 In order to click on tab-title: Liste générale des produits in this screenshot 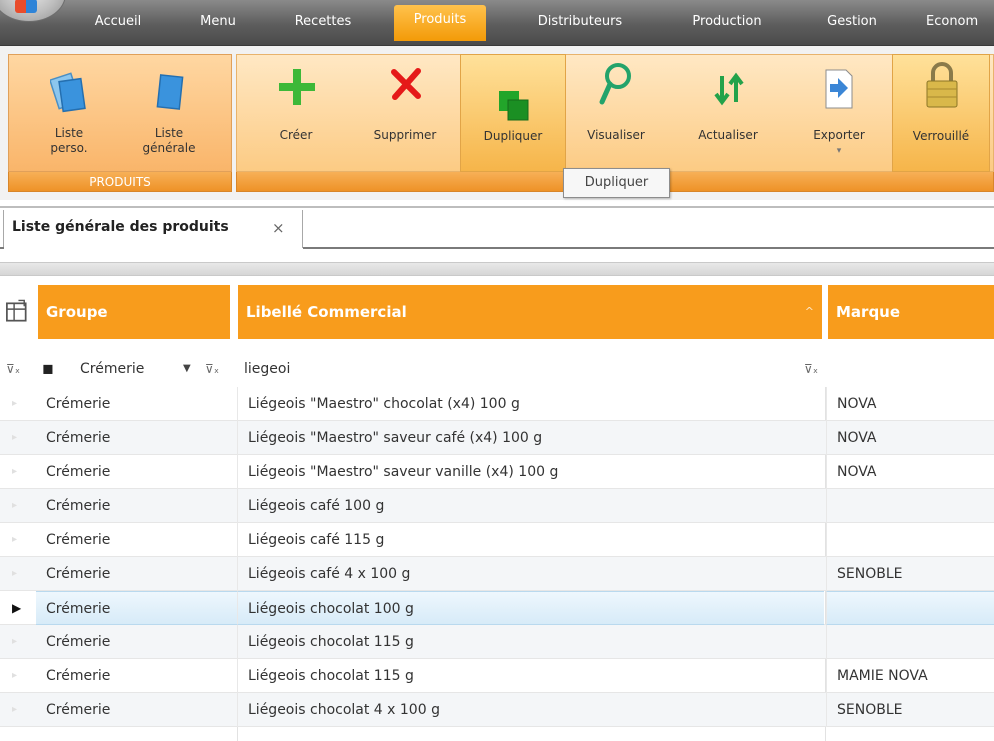, I will do `click(120, 227)`.